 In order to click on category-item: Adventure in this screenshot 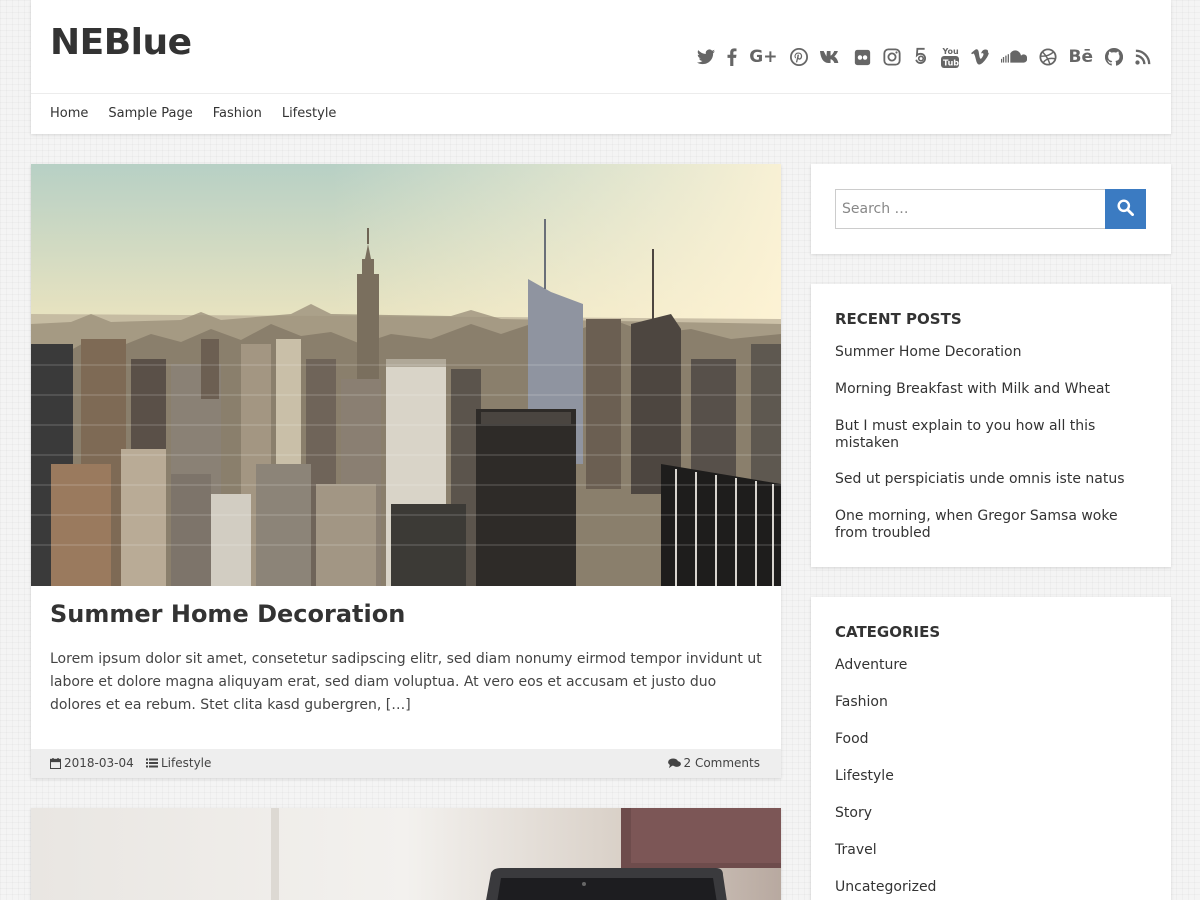, I will do `click(992, 665)`.